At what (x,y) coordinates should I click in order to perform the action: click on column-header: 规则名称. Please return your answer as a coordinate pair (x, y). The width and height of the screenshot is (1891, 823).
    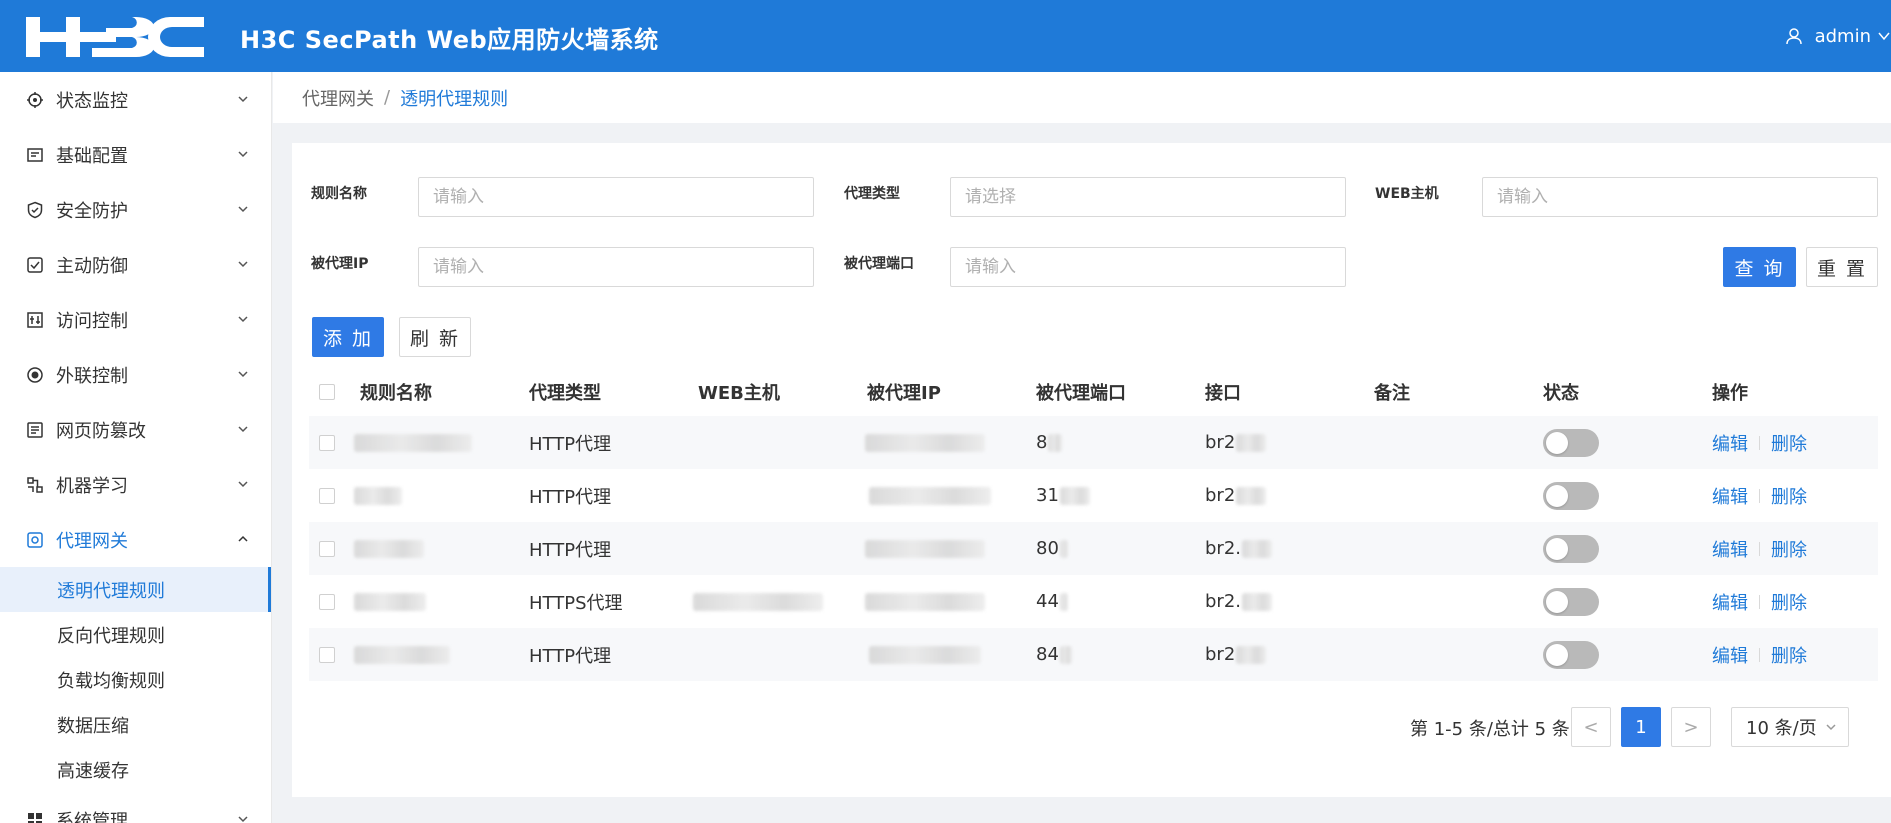
    Looking at the image, I should click on (396, 393).